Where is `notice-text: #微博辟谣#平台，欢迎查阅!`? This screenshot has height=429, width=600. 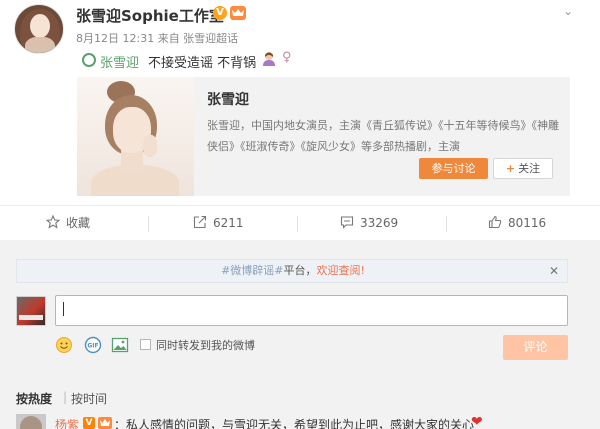 notice-text: #微博辟谣#平台，欢迎查阅! is located at coordinates (293, 271).